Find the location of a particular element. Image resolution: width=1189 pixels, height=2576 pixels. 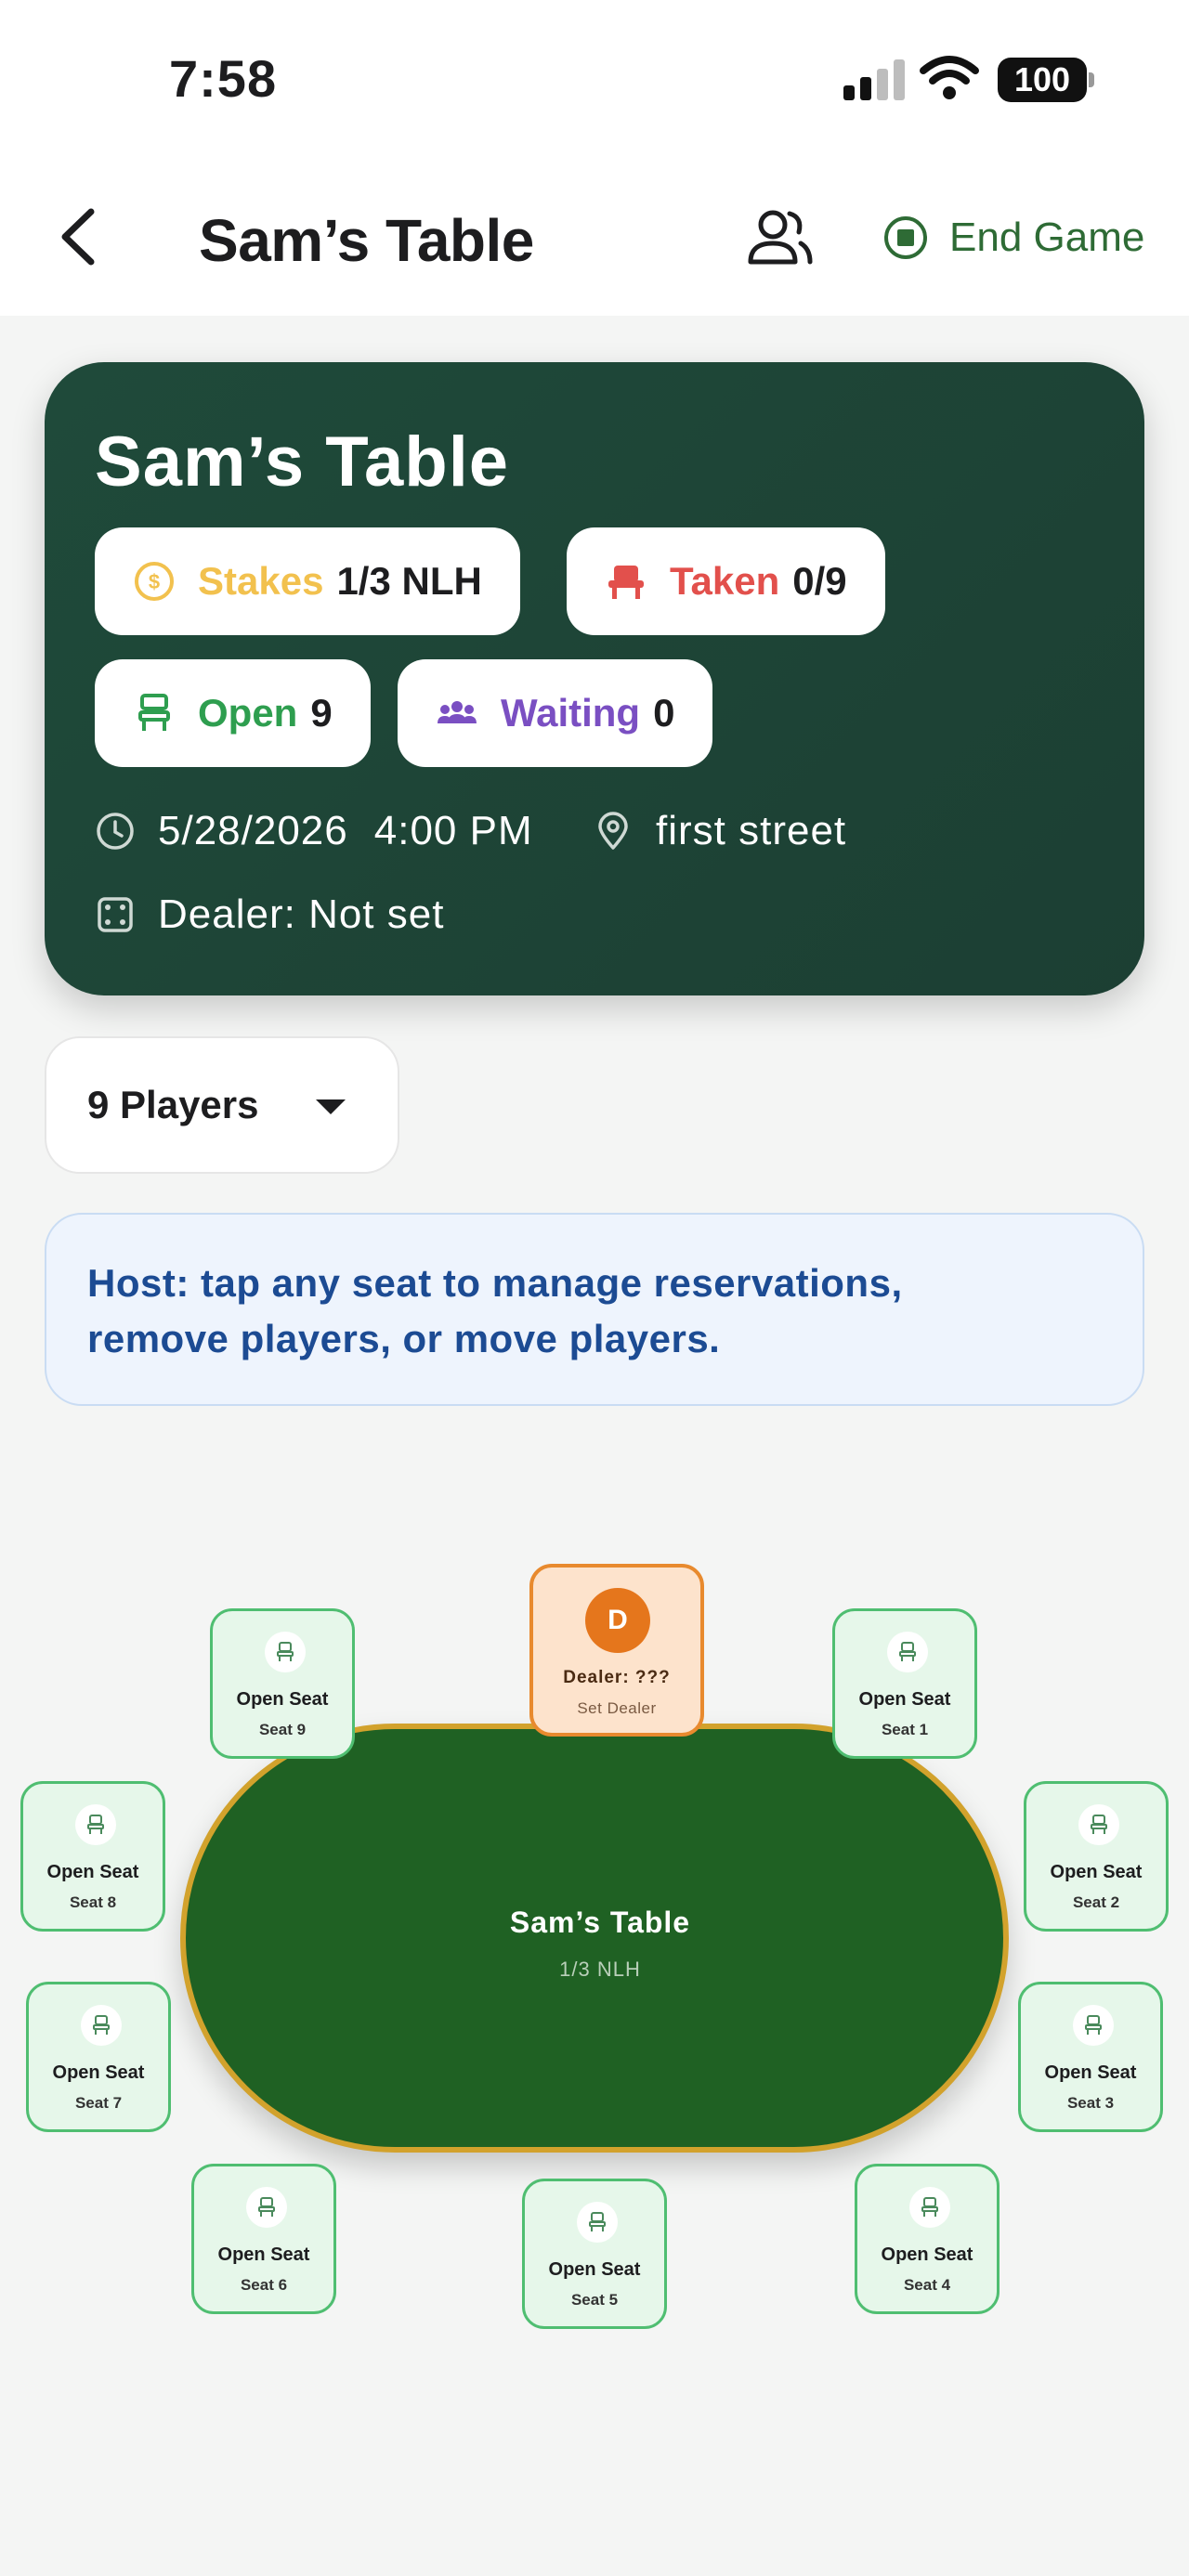

taken-value: 0/9 is located at coordinates (819, 581).